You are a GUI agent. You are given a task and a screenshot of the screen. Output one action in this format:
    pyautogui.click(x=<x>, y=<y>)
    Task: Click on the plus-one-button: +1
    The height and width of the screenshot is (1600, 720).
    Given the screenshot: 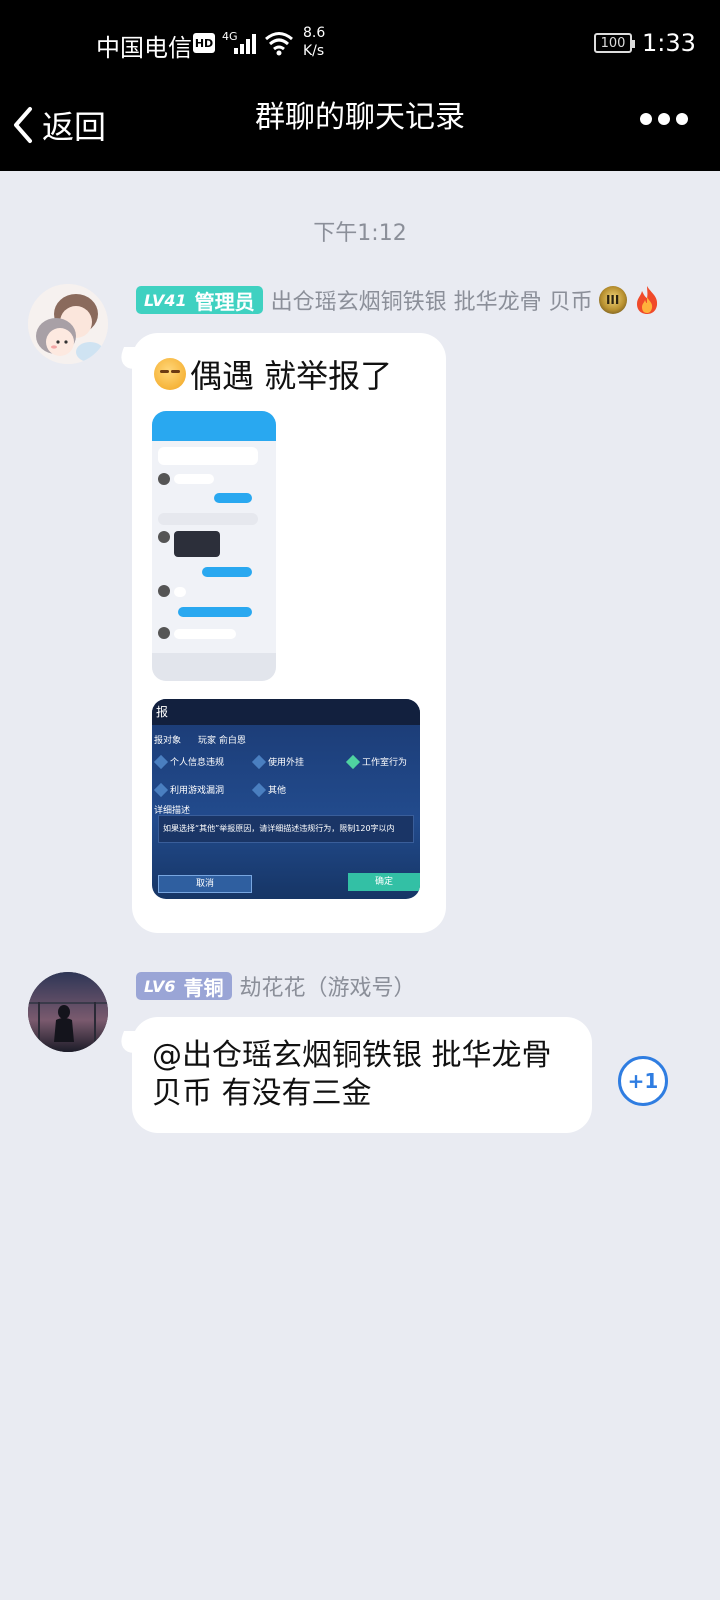 What is the action you would take?
    pyautogui.click(x=643, y=1081)
    